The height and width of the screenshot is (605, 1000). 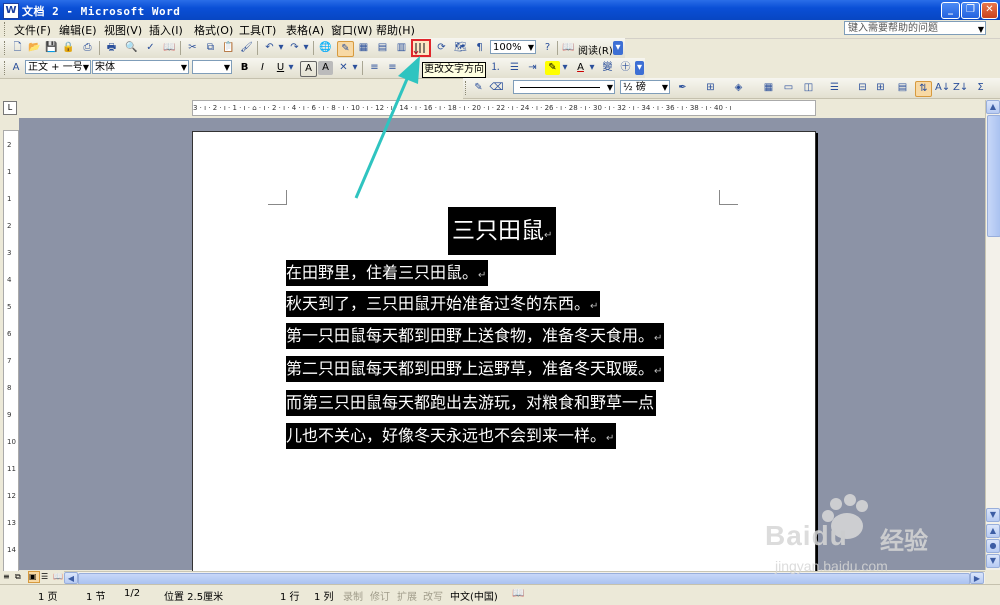 What do you see at coordinates (111, 48) in the screenshot?
I see `print-preview-icon: 🖶` at bounding box center [111, 48].